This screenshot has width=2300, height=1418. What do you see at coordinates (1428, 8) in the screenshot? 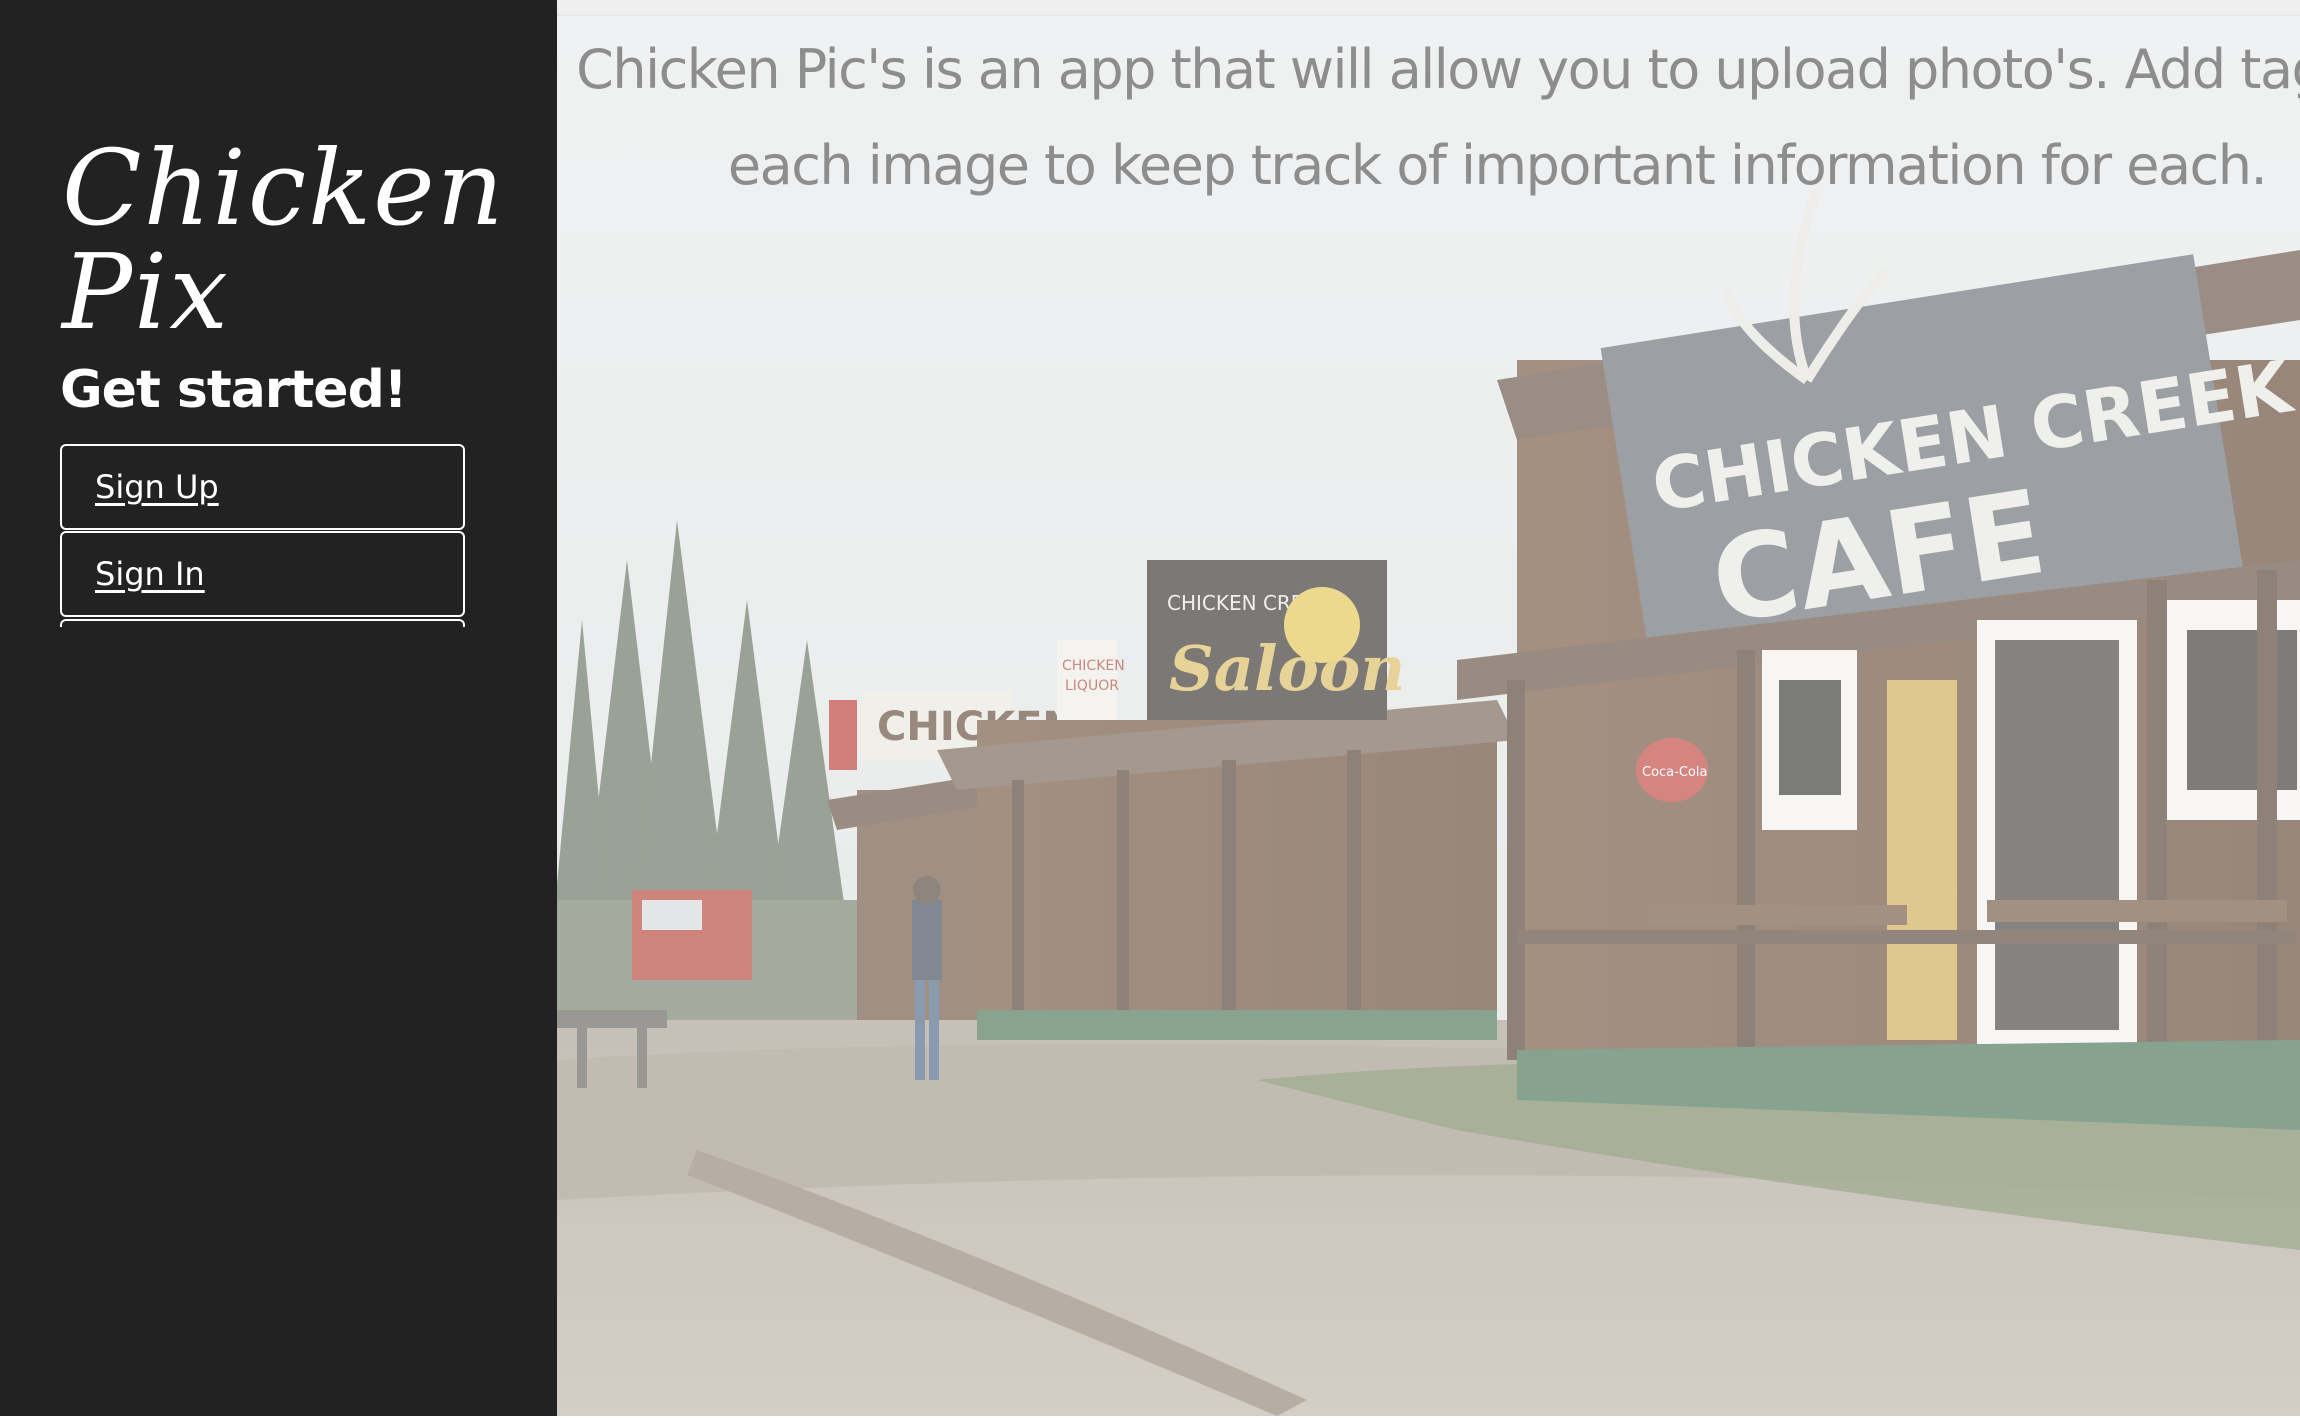
I see `top-strip` at bounding box center [1428, 8].